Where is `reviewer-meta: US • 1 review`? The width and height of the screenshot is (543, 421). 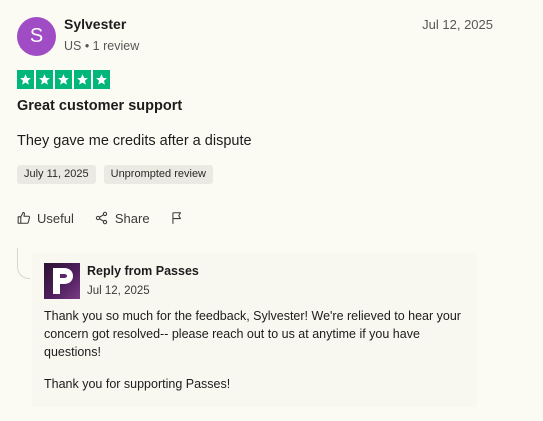 reviewer-meta: US • 1 review is located at coordinates (102, 46).